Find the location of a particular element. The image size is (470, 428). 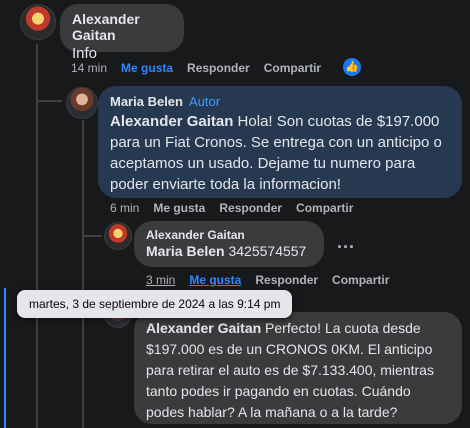

active-thread-marker is located at coordinates (5, 358).